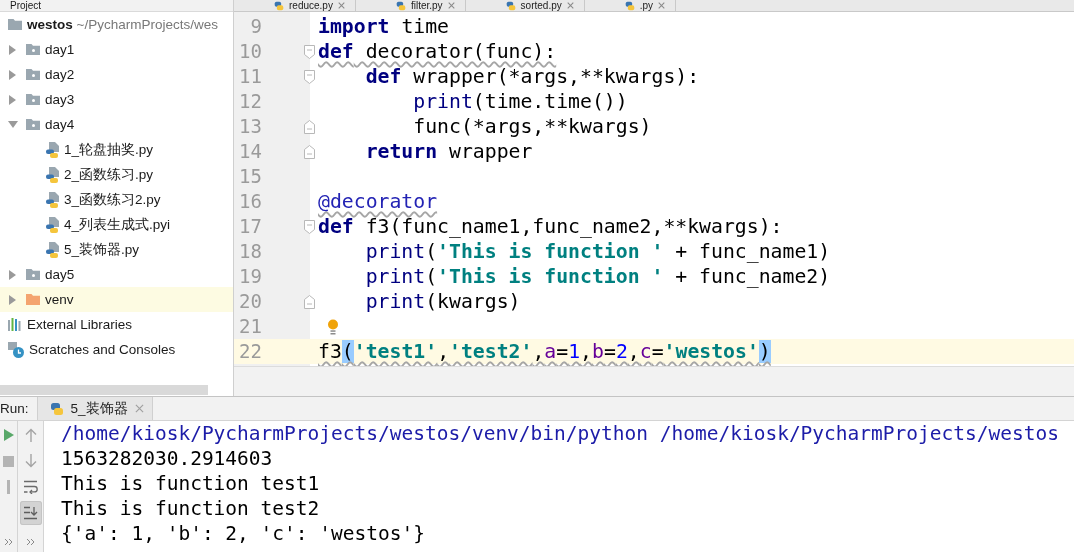 This screenshot has height=552, width=1074. Describe the element at coordinates (437, 51) in the screenshot. I see `code-line: def decorator(func):` at that location.